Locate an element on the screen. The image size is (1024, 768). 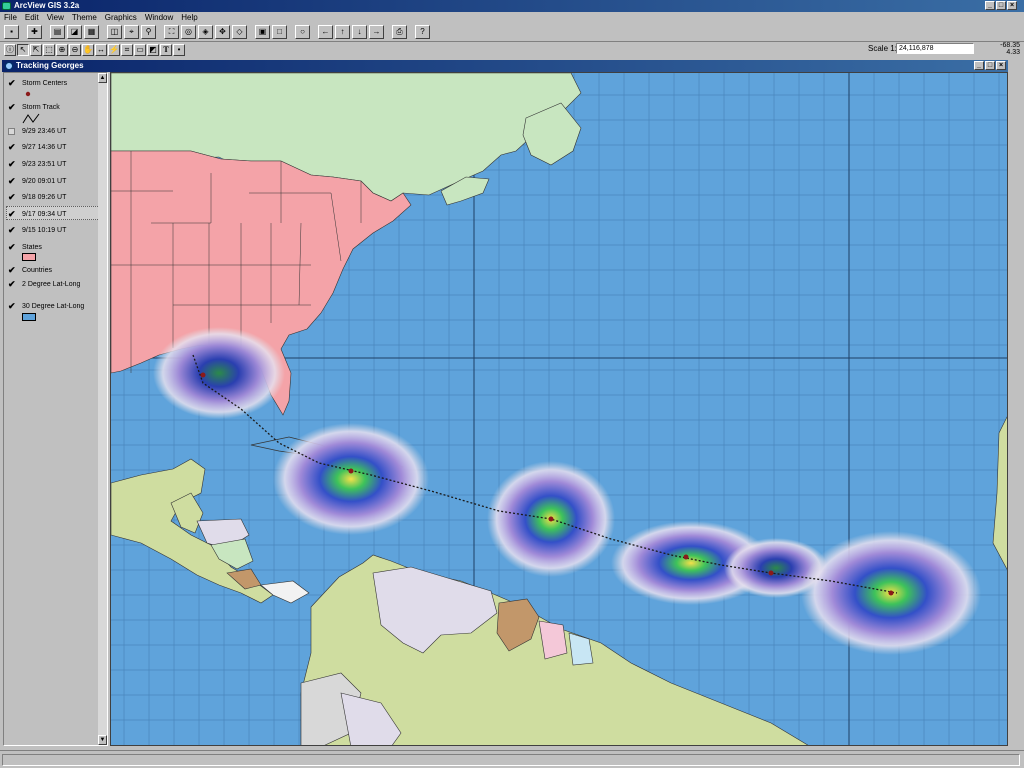
view-title: Tracking Georges is located at coordinates (50, 65).